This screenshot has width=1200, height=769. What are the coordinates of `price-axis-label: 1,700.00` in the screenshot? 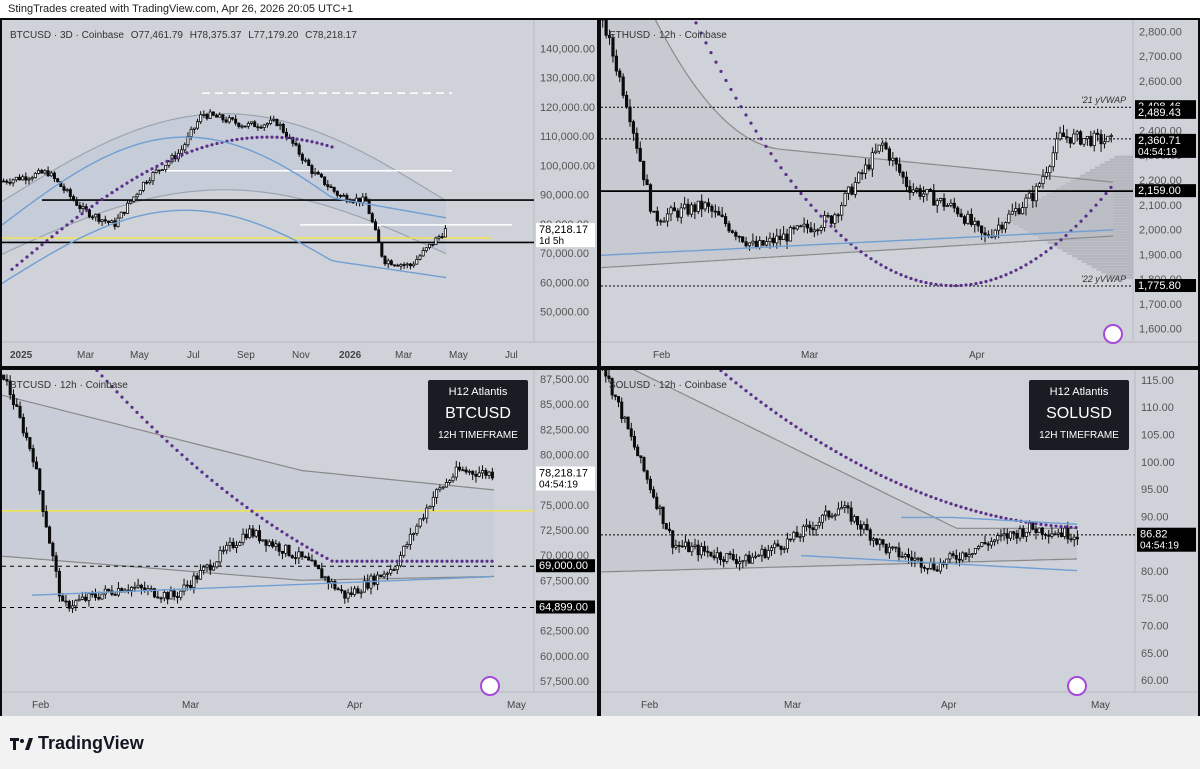 It's located at (1160, 305).